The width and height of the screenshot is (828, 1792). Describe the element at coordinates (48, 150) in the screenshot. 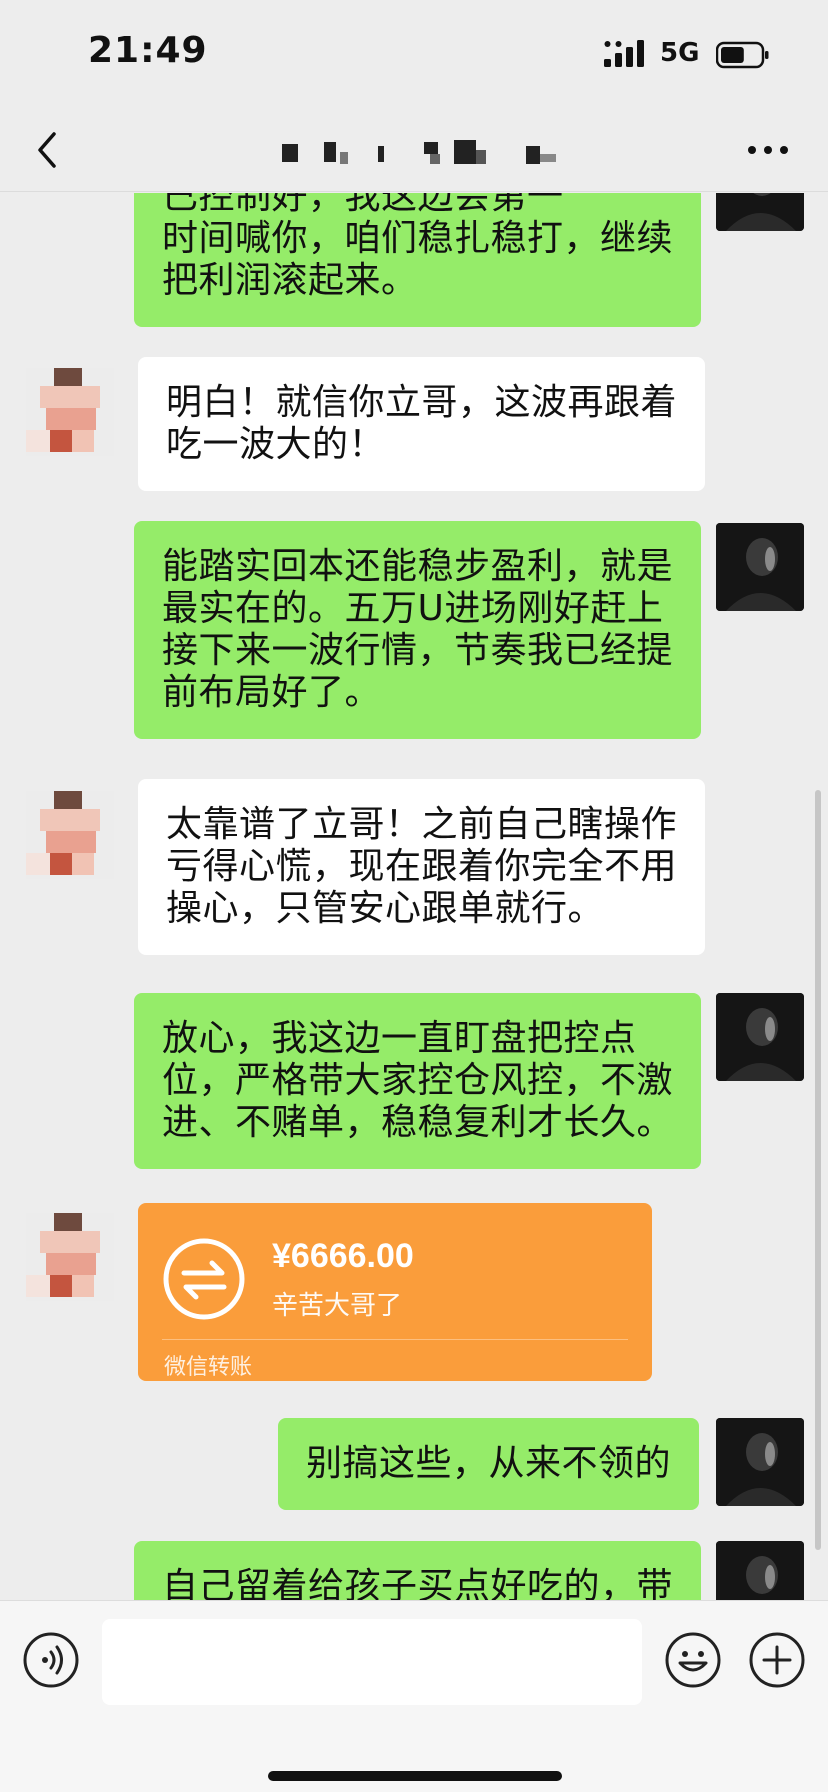

I see `chevron-left-icon` at that location.